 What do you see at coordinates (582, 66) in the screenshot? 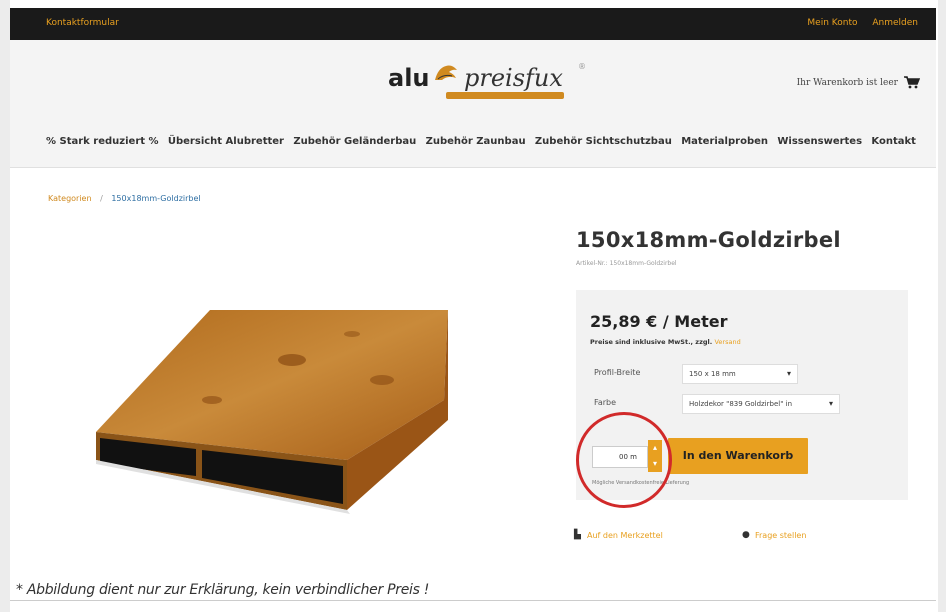
I see `logo-registered-mark: ®` at bounding box center [582, 66].